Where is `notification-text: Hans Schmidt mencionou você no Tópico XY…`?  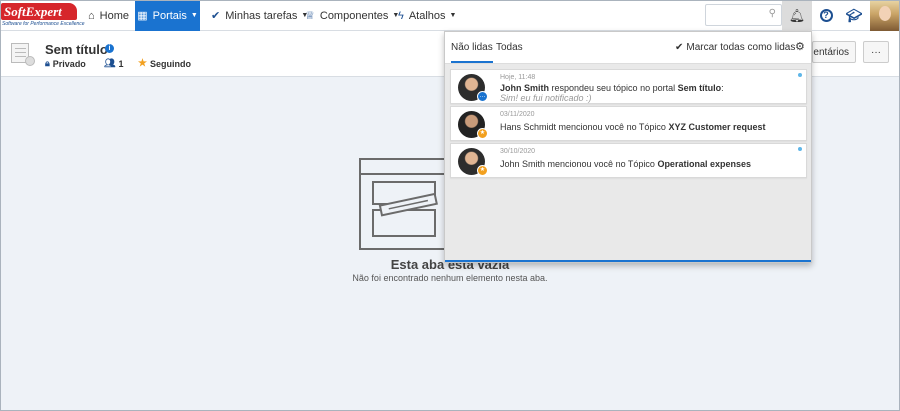 notification-text: Hans Schmidt mencionou você no Tópico XY… is located at coordinates (632, 127).